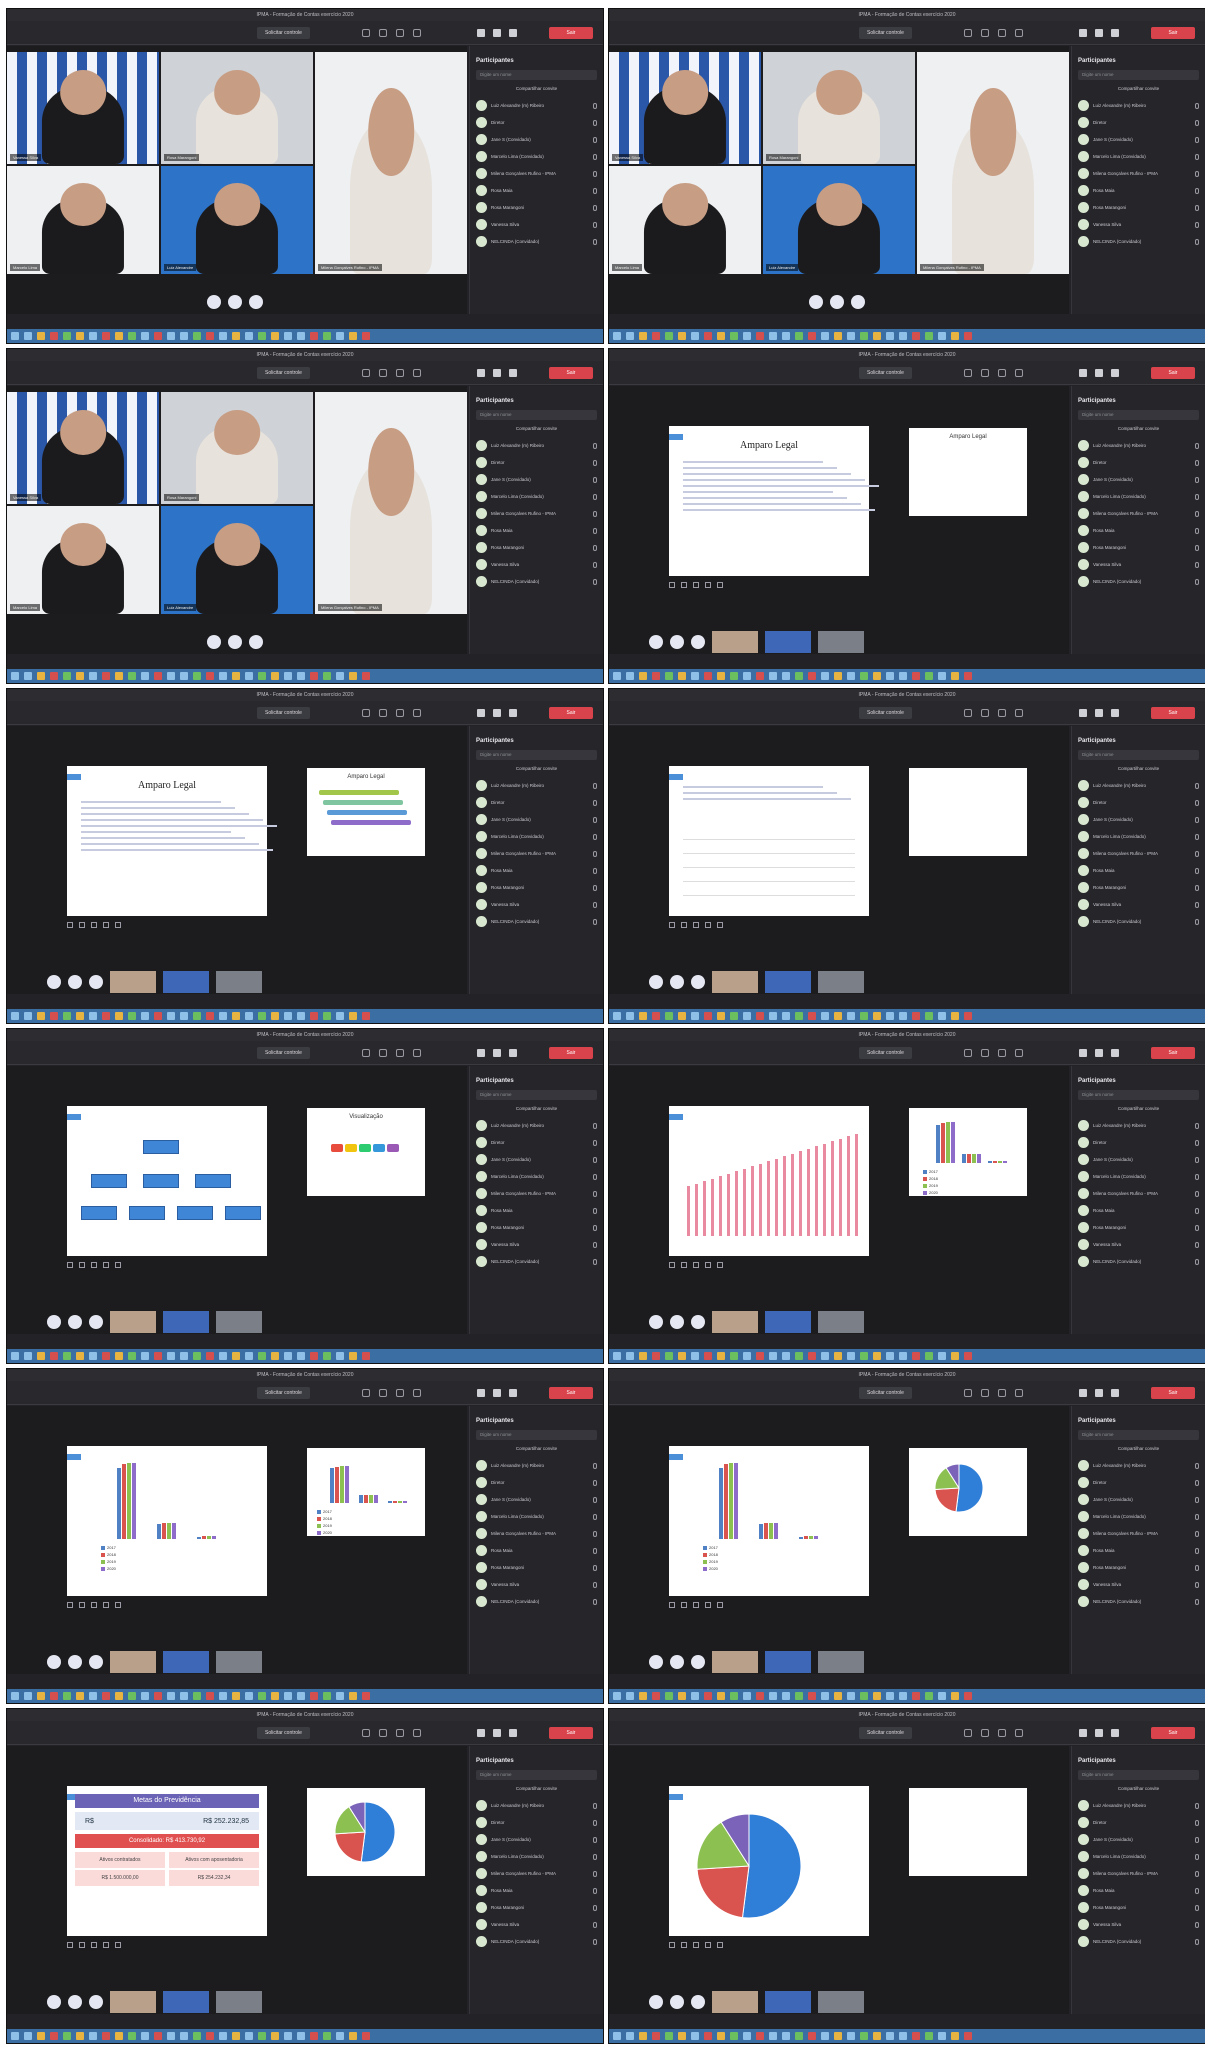 Image resolution: width=1205 pixels, height=2050 pixels. I want to click on participant-row: Rosa Maia, so click(536, 190).